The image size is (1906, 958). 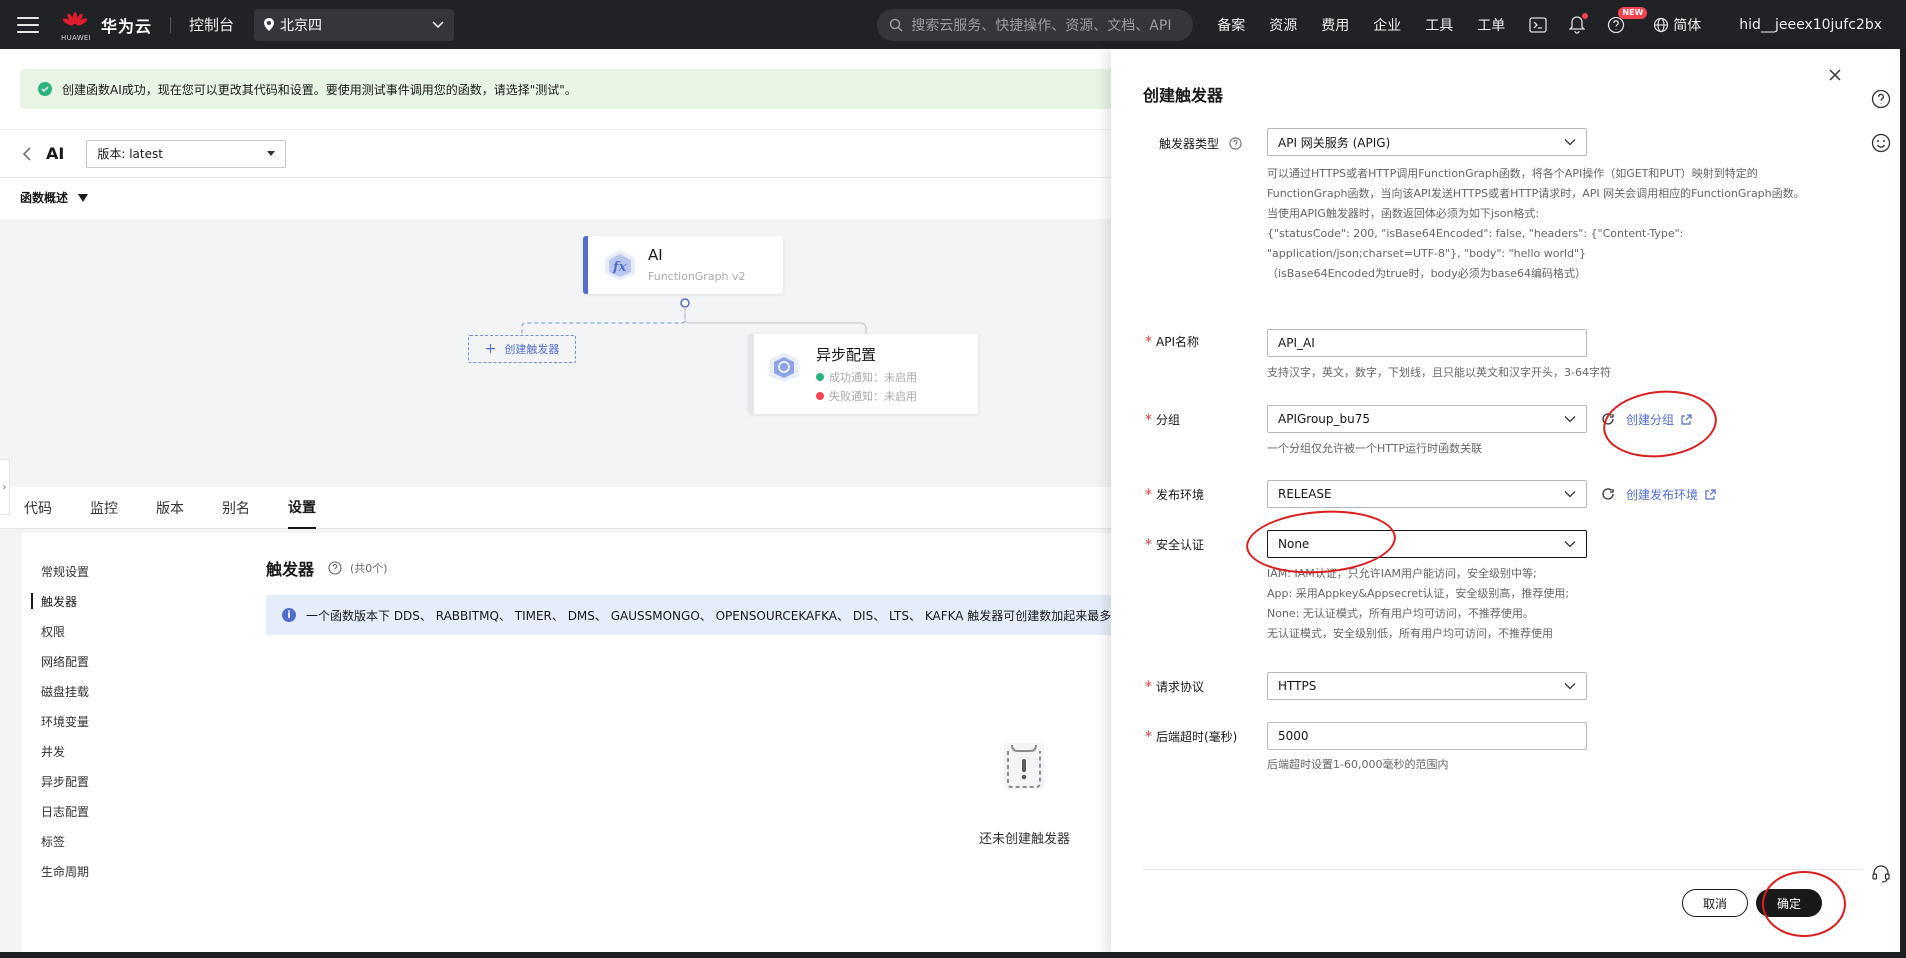 What do you see at coordinates (170, 508) in the screenshot?
I see `tab-versions: 版本` at bounding box center [170, 508].